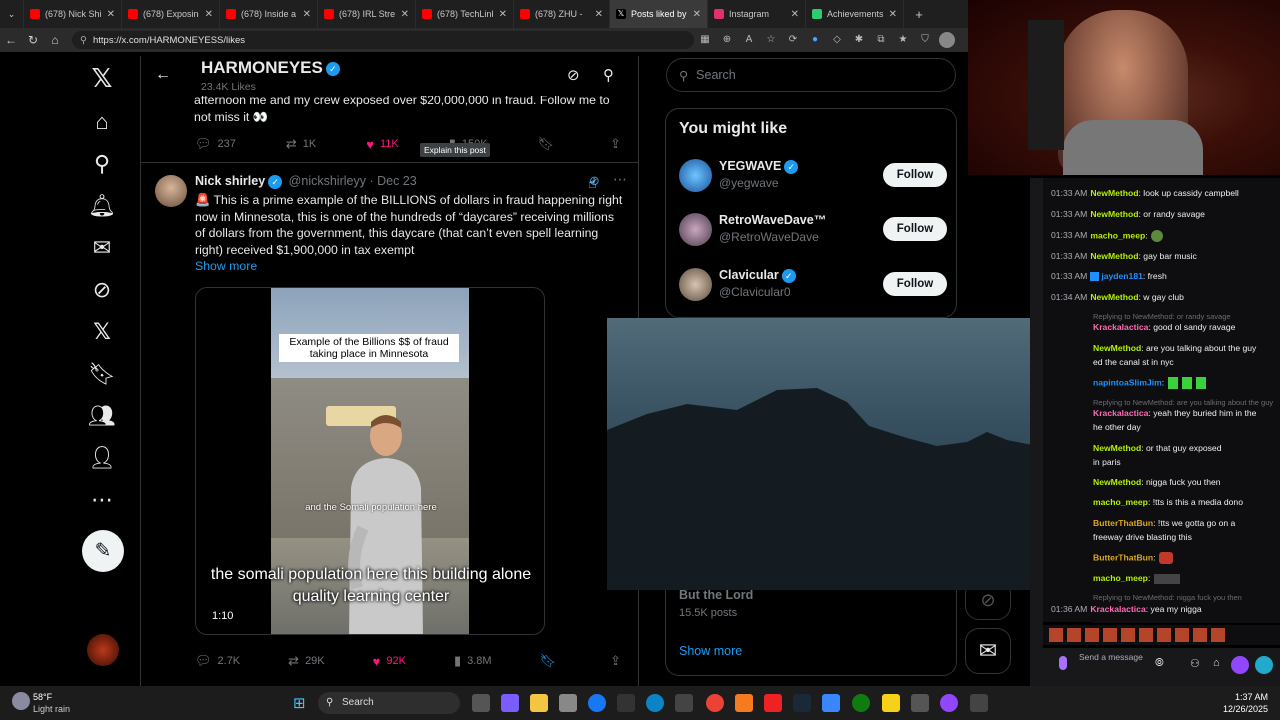  I want to click on favorite-star-icon: ☆, so click(771, 40).